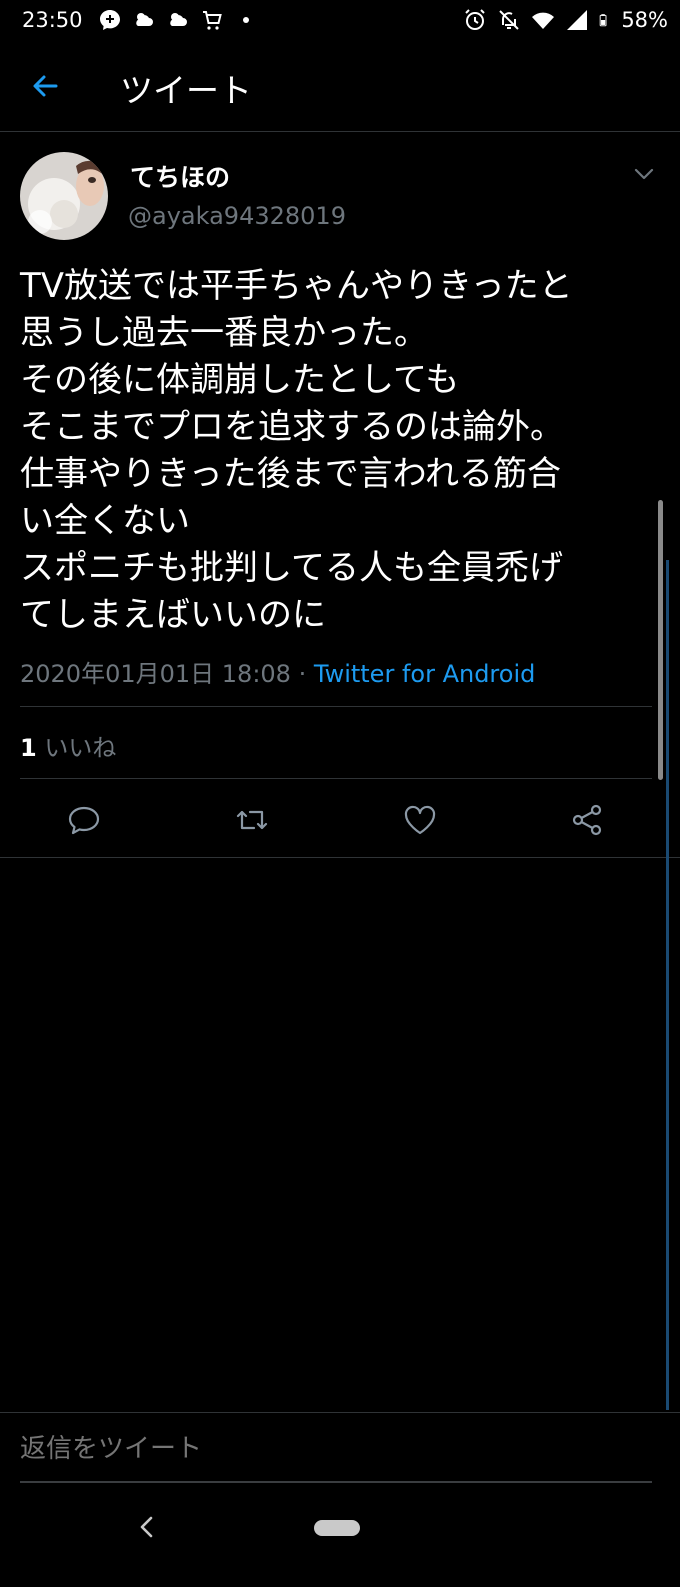 This screenshot has height=1587, width=680. What do you see at coordinates (667, 985) in the screenshot?
I see `edge-indicator` at bounding box center [667, 985].